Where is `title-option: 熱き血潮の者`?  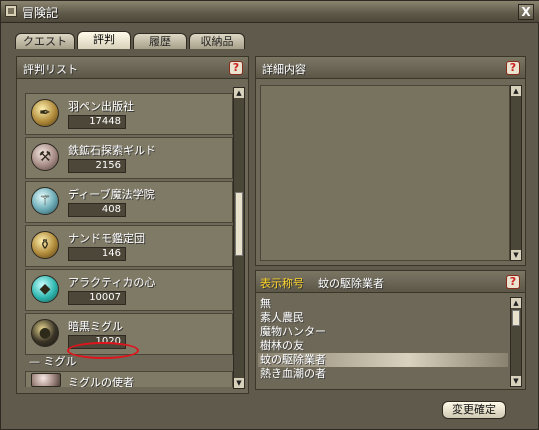
title-option: 熱き血潮の者 is located at coordinates (383, 374).